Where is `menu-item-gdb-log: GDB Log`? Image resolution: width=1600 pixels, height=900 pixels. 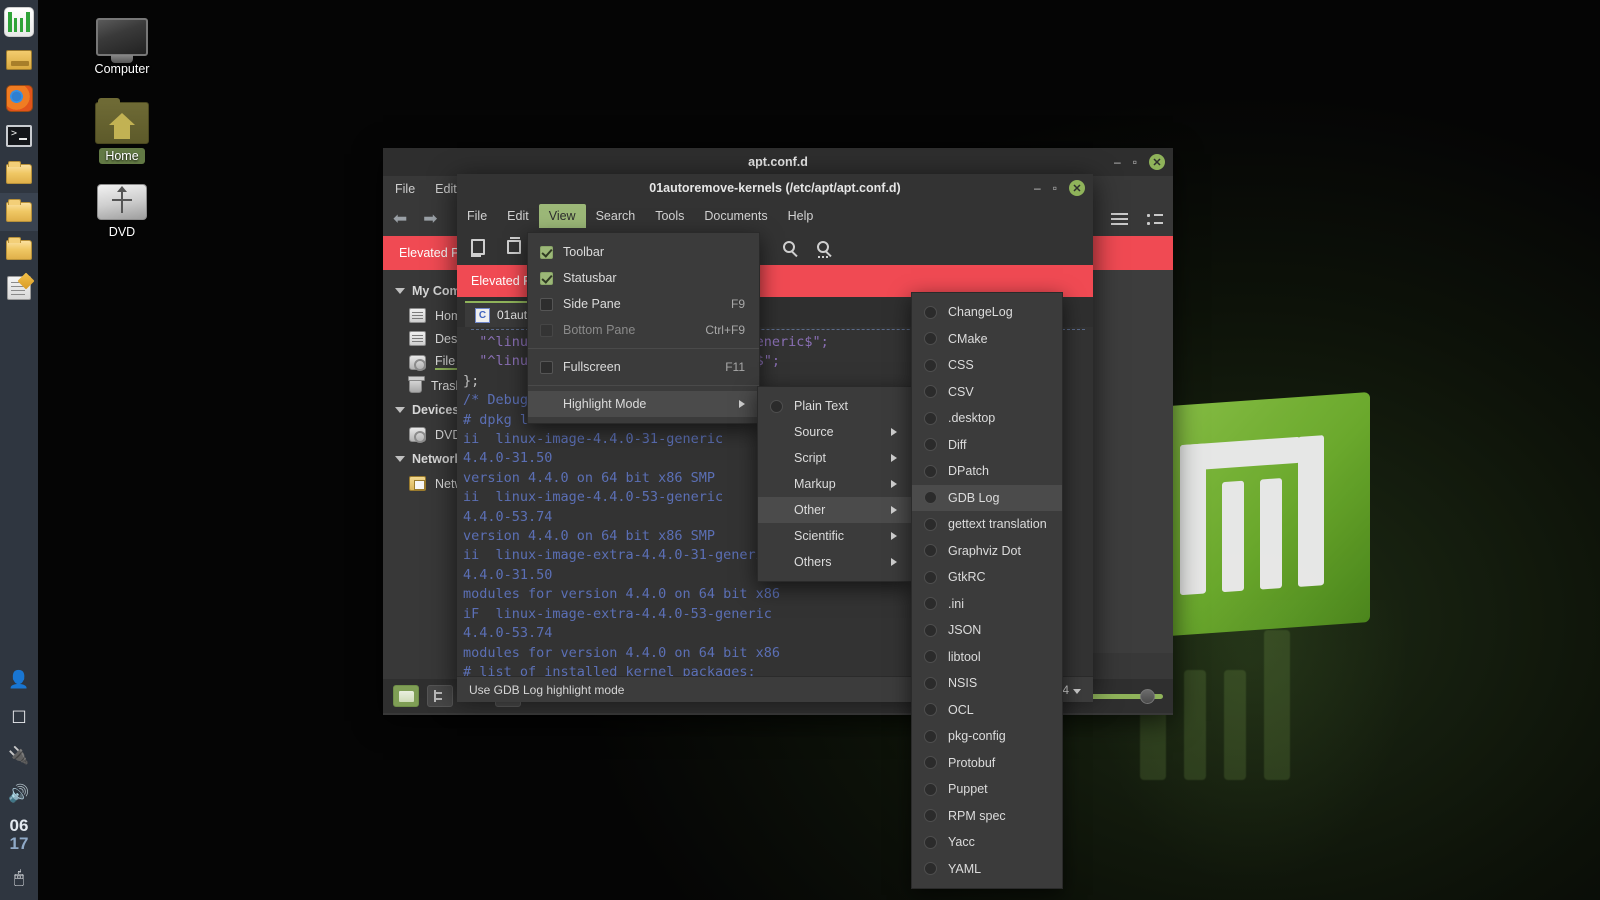 menu-item-gdb-log: GDB Log is located at coordinates (987, 497).